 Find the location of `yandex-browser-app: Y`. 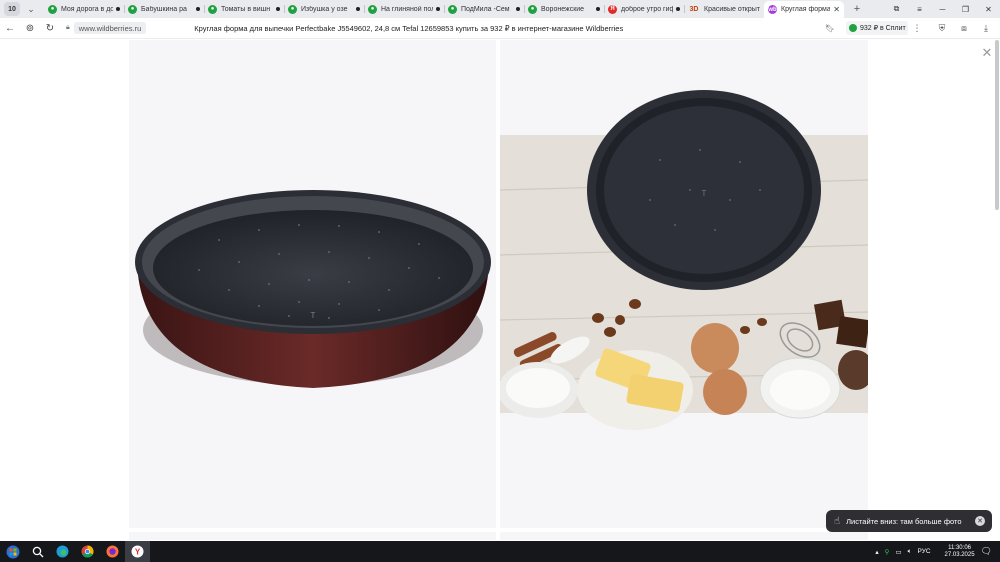

yandex-browser-app: Y is located at coordinates (137, 551).